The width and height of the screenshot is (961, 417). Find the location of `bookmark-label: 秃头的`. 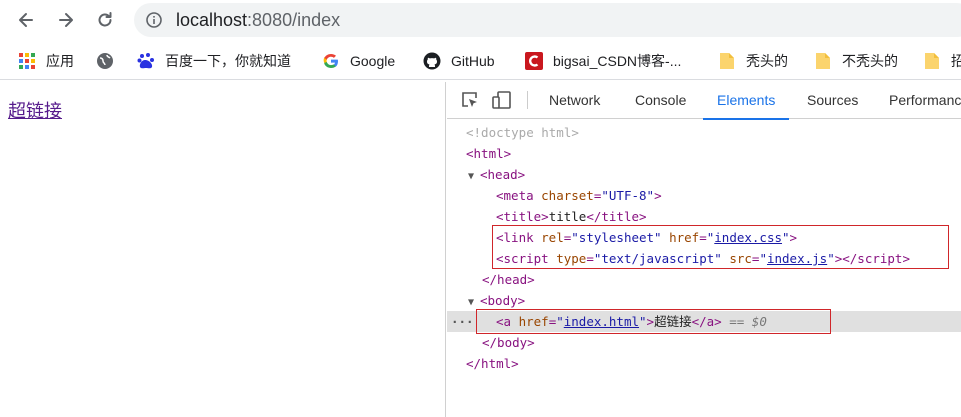

bookmark-label: 秃头的 is located at coordinates (767, 61).